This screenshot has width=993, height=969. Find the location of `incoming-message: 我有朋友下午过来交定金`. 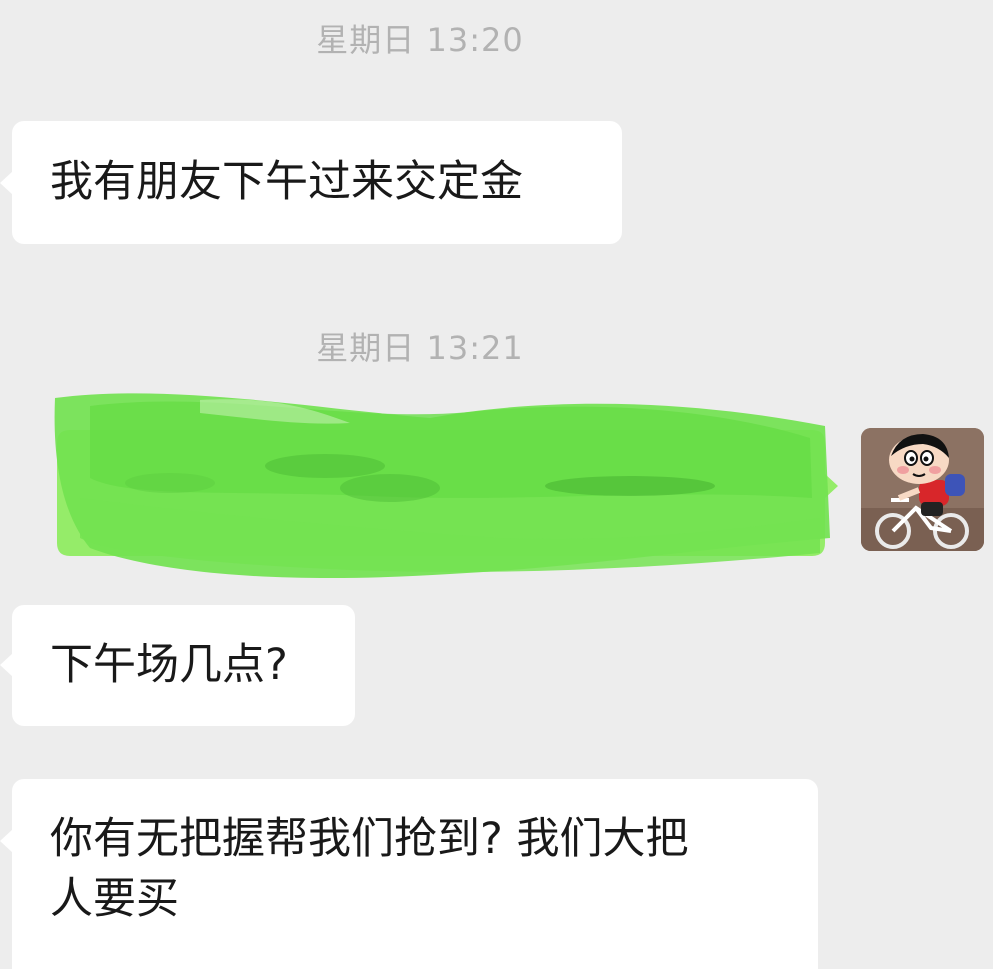

incoming-message: 我有朋友下午过来交定金 is located at coordinates (311, 182).